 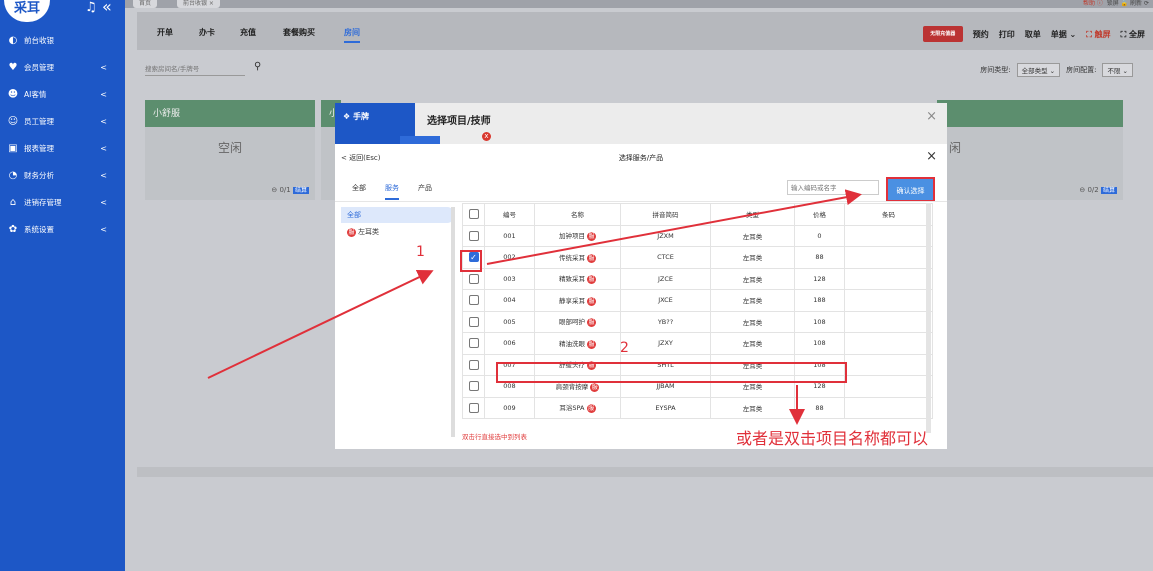 I want to click on tab-home: 首页, so click(x=145, y=4).